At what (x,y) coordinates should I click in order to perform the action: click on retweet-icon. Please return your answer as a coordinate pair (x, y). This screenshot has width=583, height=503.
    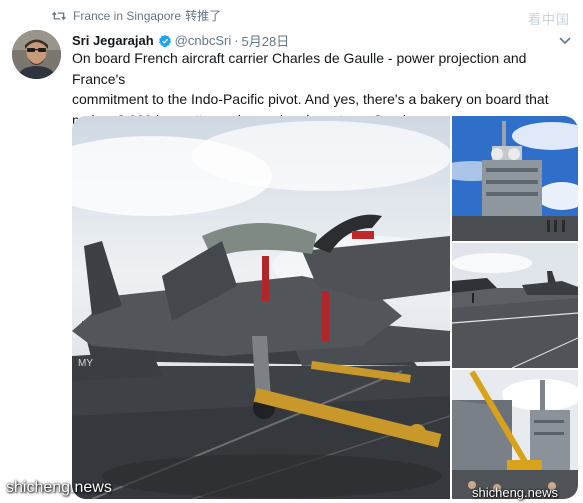
    Looking at the image, I should click on (59, 15).